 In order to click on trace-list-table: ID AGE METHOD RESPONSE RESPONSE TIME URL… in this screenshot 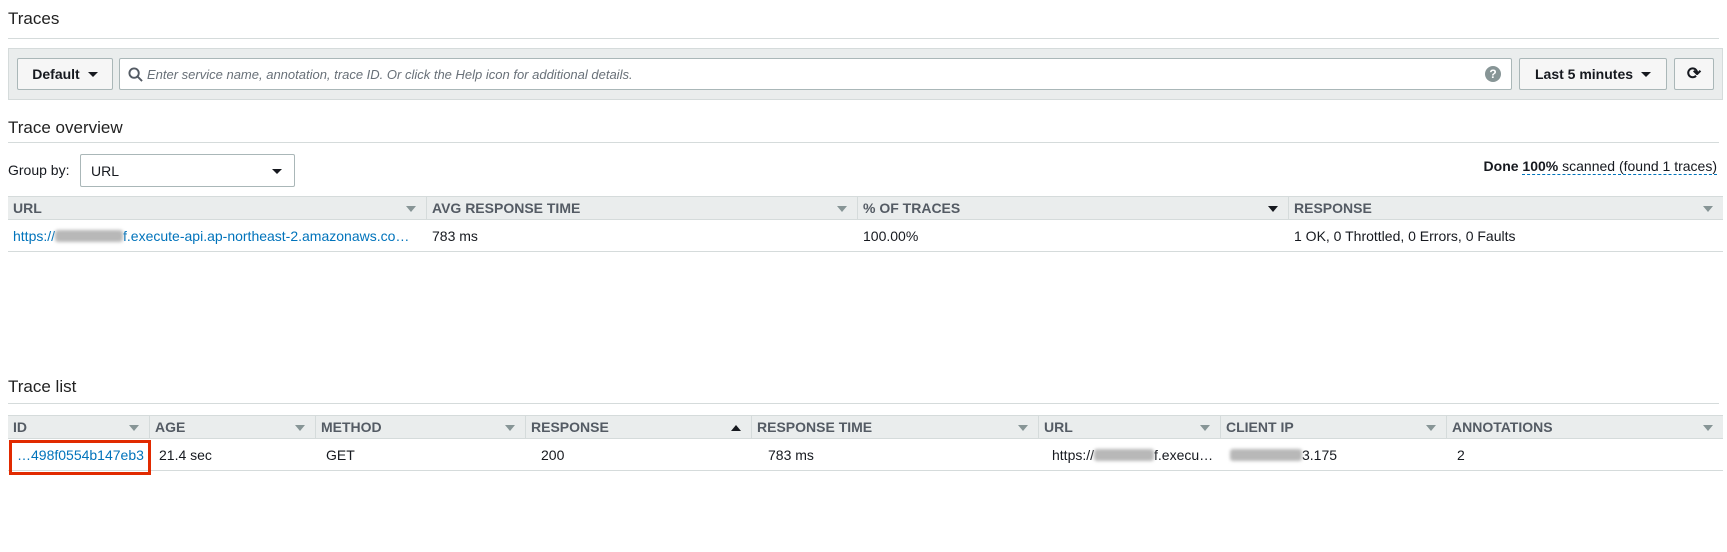, I will do `click(865, 443)`.